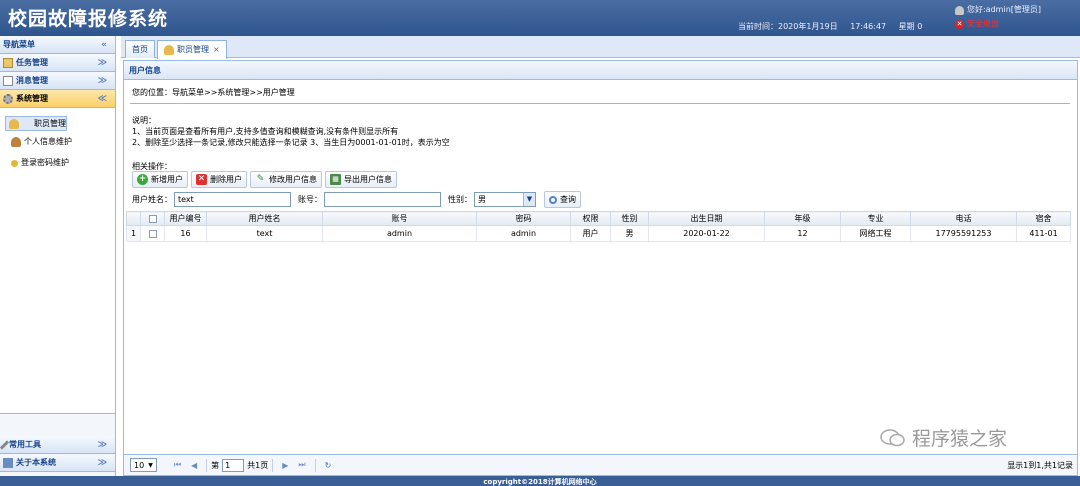 The image size is (1080, 486). Describe the element at coordinates (142, 179) in the screenshot. I see `add-icon: +` at that location.